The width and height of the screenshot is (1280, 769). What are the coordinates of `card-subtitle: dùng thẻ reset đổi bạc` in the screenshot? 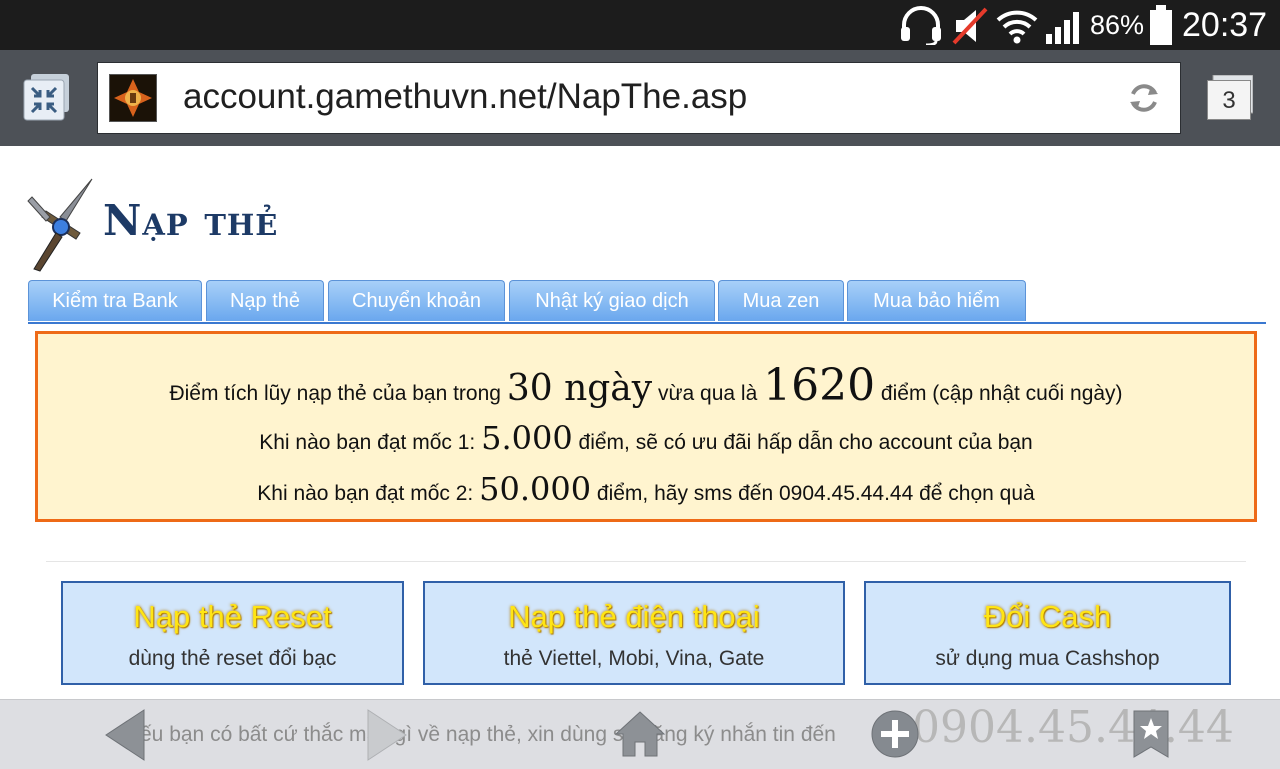 It's located at (232, 658).